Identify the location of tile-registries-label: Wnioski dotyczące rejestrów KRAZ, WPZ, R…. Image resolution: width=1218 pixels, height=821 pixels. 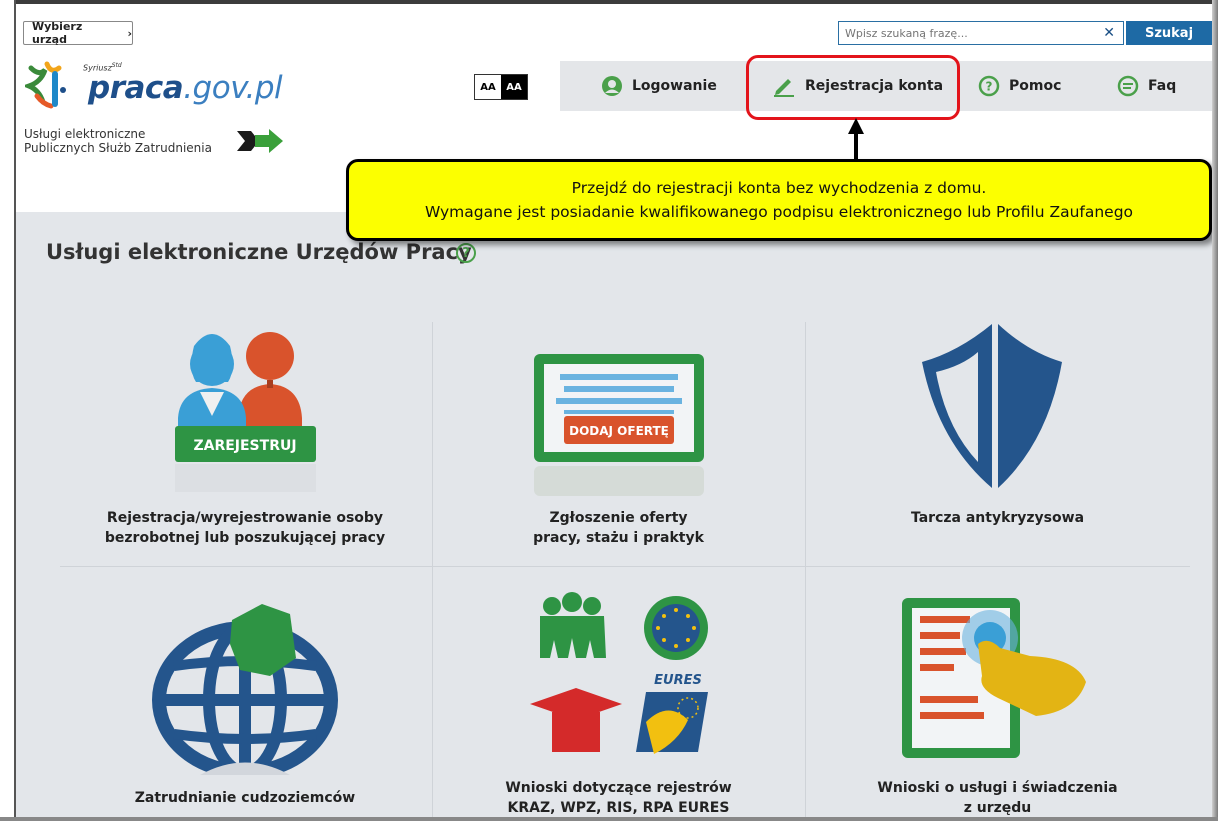
(618, 798).